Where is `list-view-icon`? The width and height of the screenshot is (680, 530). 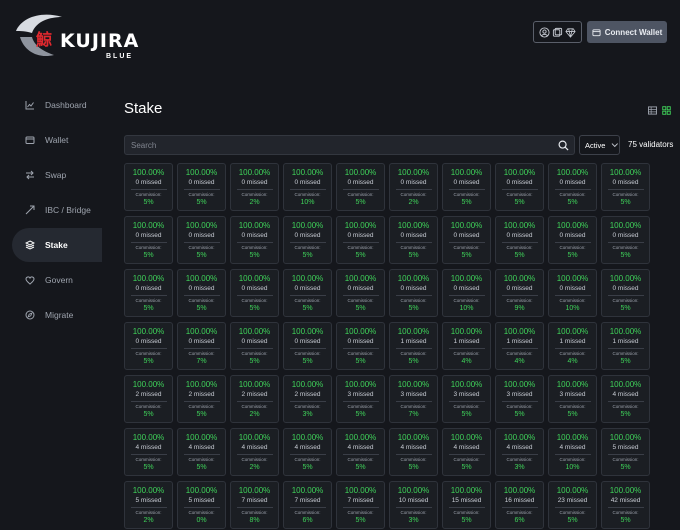
list-view-icon is located at coordinates (652, 110).